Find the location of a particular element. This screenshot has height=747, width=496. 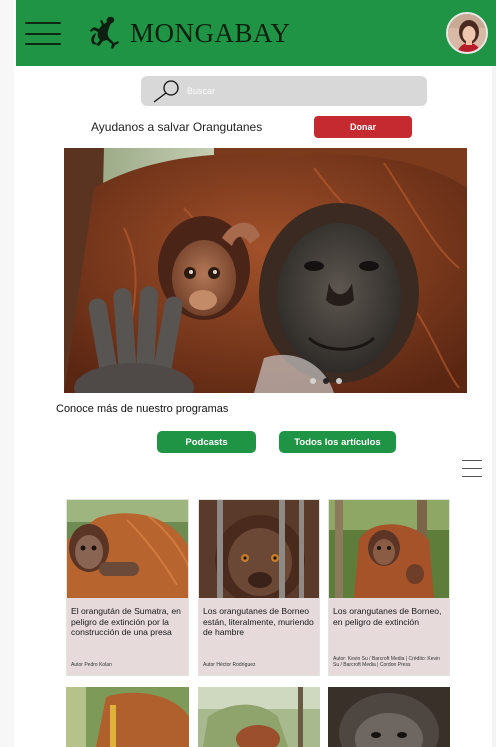

user-photo is located at coordinates (467, 33).